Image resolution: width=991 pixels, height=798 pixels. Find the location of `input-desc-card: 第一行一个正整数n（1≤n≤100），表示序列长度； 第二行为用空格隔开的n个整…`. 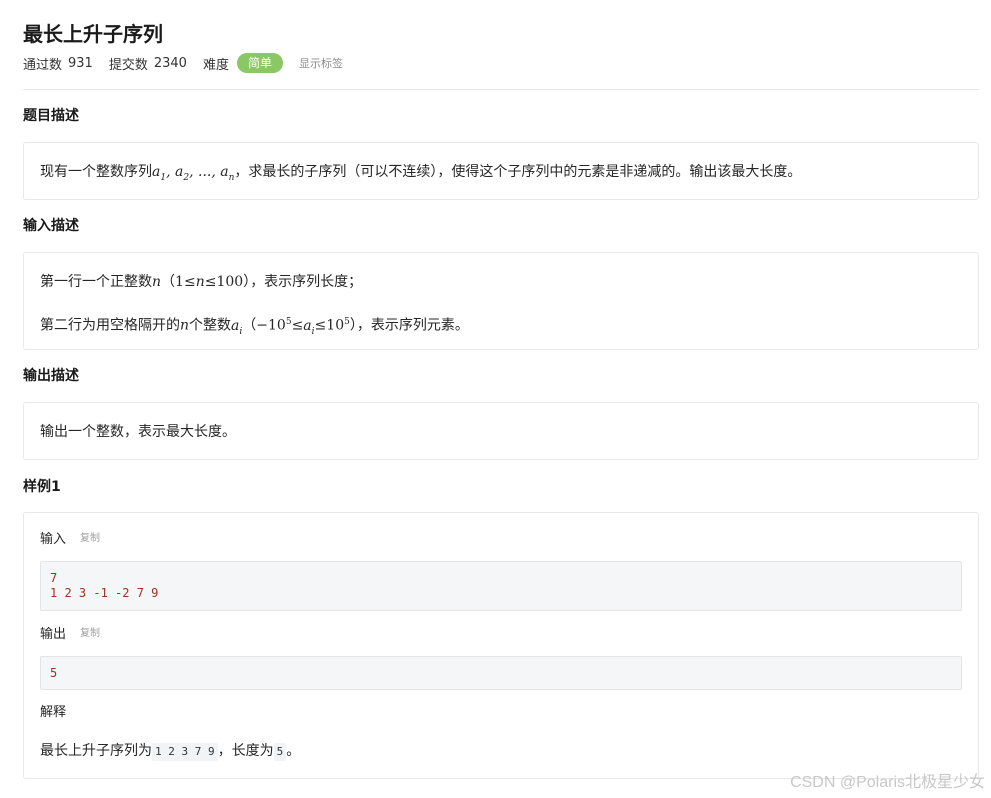

input-desc-card: 第一行一个正整数n（1≤n≤100），表示序列长度； 第二行为用空格隔开的n个整… is located at coordinates (501, 301).